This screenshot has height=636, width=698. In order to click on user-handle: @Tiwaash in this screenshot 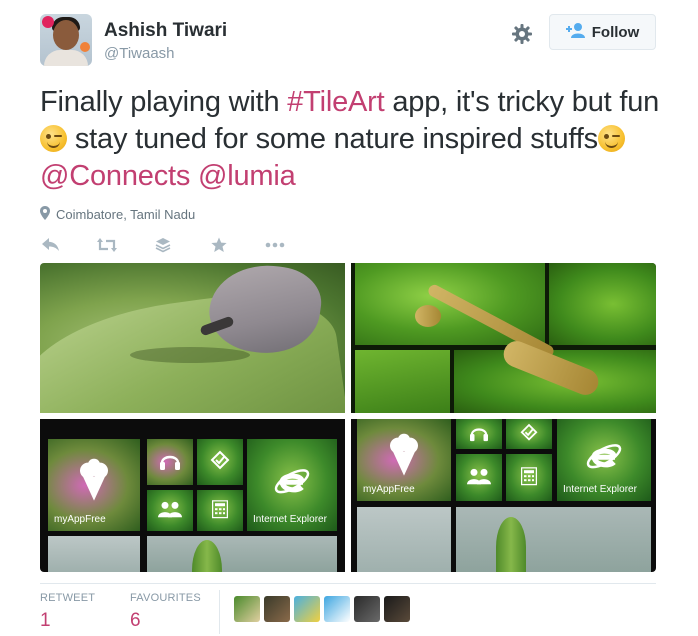, I will do `click(139, 53)`.